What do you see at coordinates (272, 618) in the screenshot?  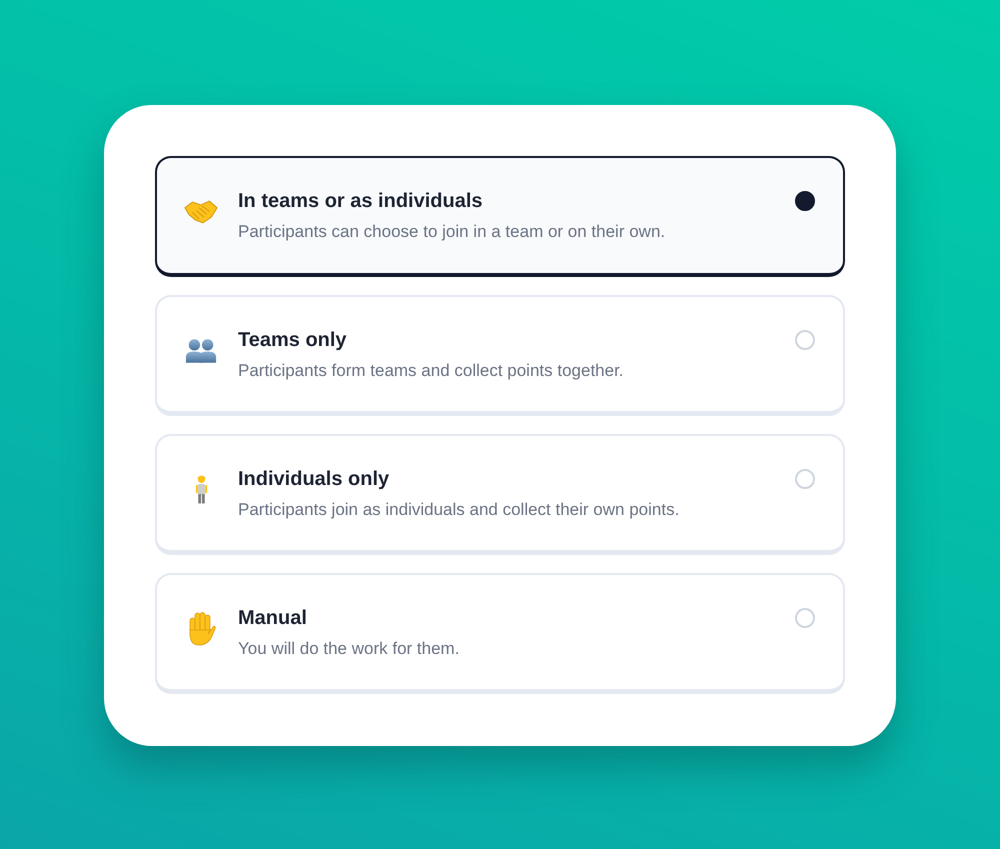 I see `option-title: Manual` at bounding box center [272, 618].